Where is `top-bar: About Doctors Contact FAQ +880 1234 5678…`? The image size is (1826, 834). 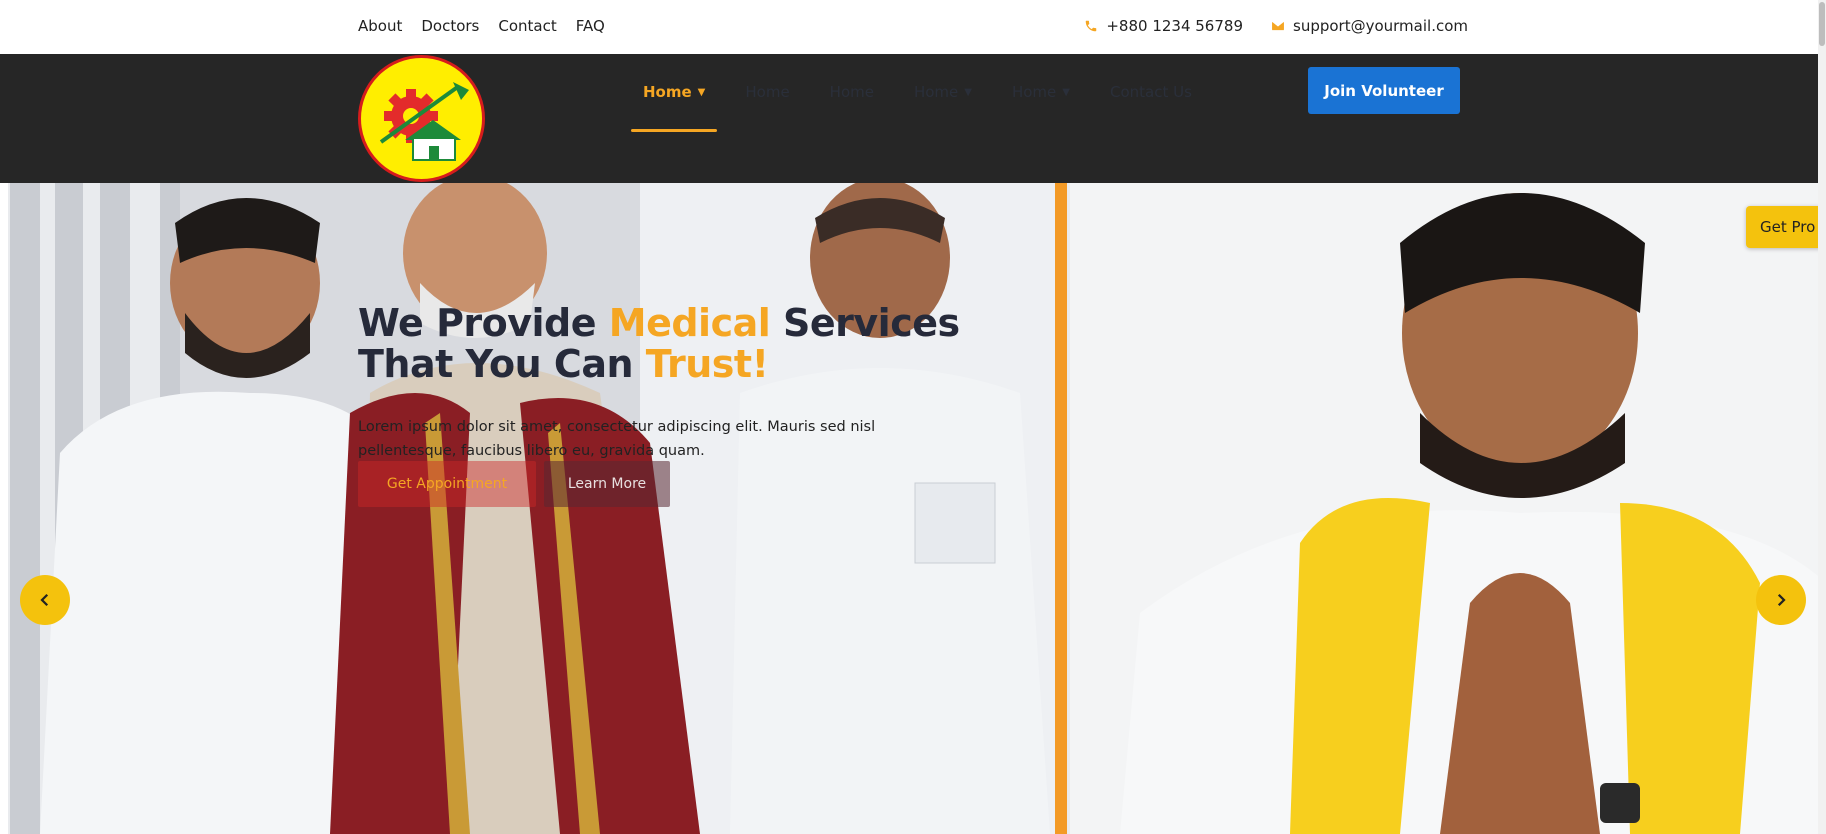 top-bar: About Doctors Contact FAQ +880 1234 5678… is located at coordinates (913, 27).